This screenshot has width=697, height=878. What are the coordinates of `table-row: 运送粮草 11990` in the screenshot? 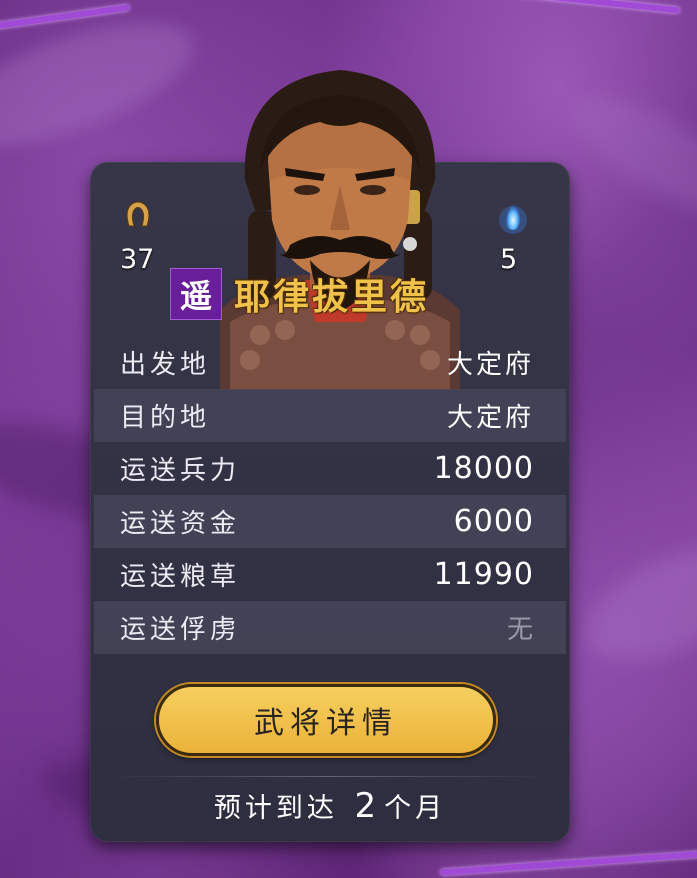 It's located at (330, 574).